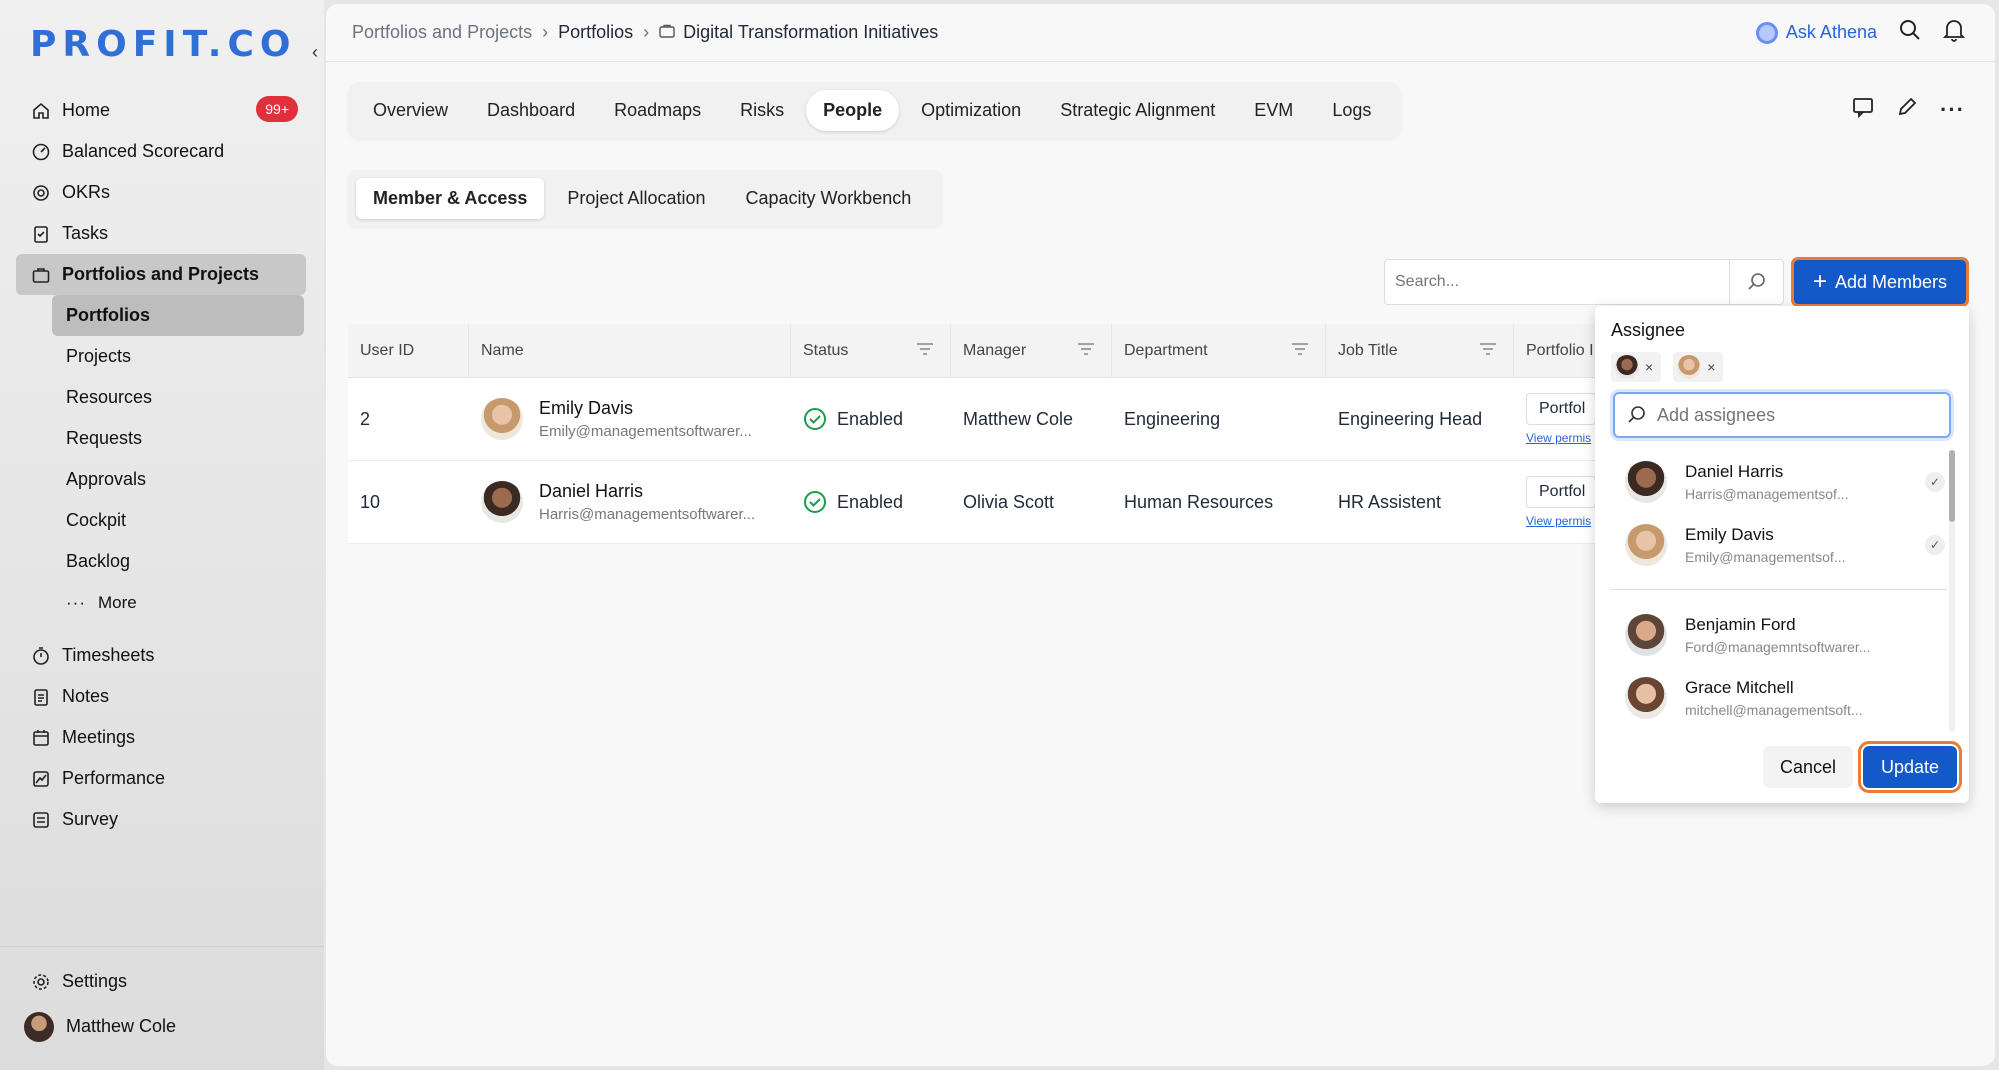 The width and height of the screenshot is (1999, 1070). I want to click on subtab-capacity-workbench: Capacity Workbench, so click(828, 198).